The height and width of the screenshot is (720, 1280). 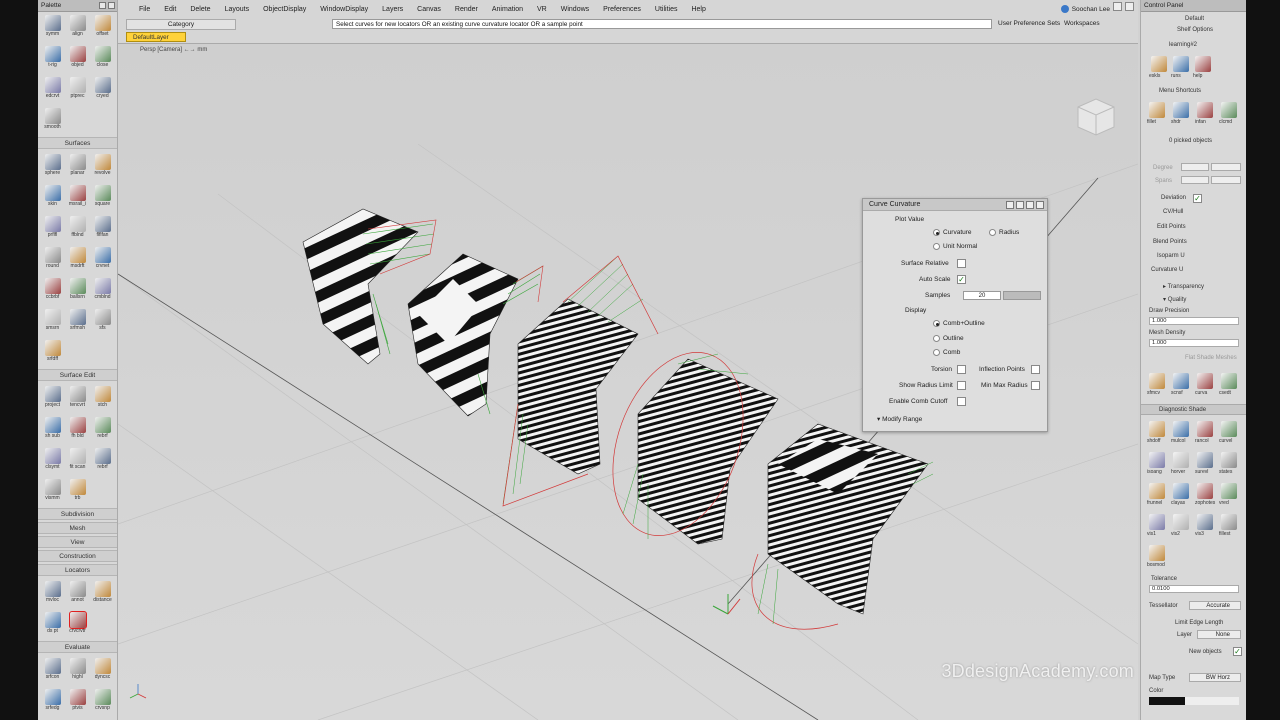 I want to click on eskls-icon, so click(x=1159, y=64).